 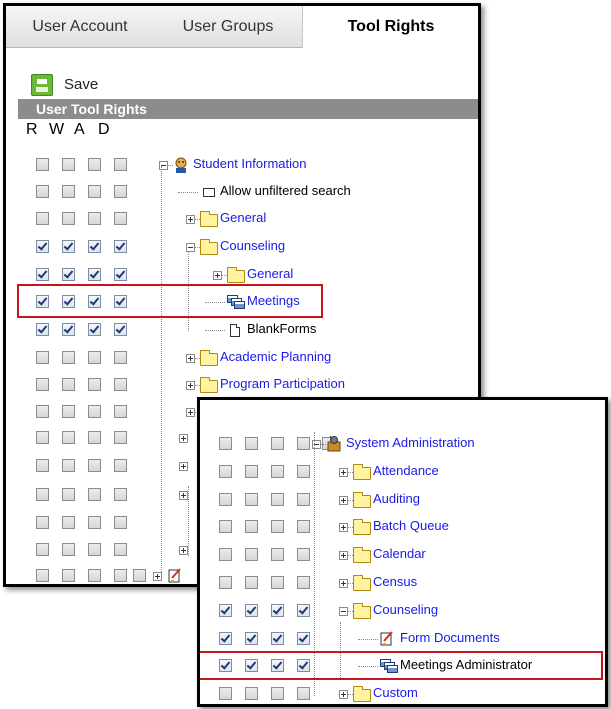 I want to click on tab-user-account: User Account, so click(x=80, y=26).